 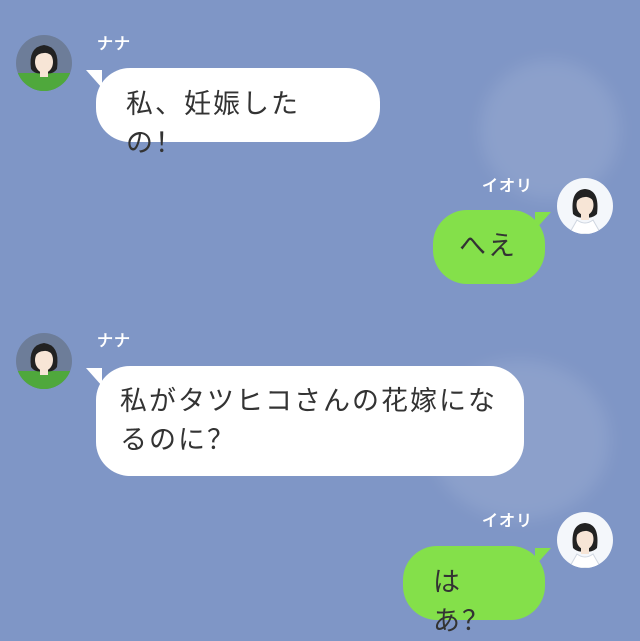 What do you see at coordinates (310, 421) in the screenshot?
I see `message-bubble: 私がタツヒコさんの花嫁にな るのに？` at bounding box center [310, 421].